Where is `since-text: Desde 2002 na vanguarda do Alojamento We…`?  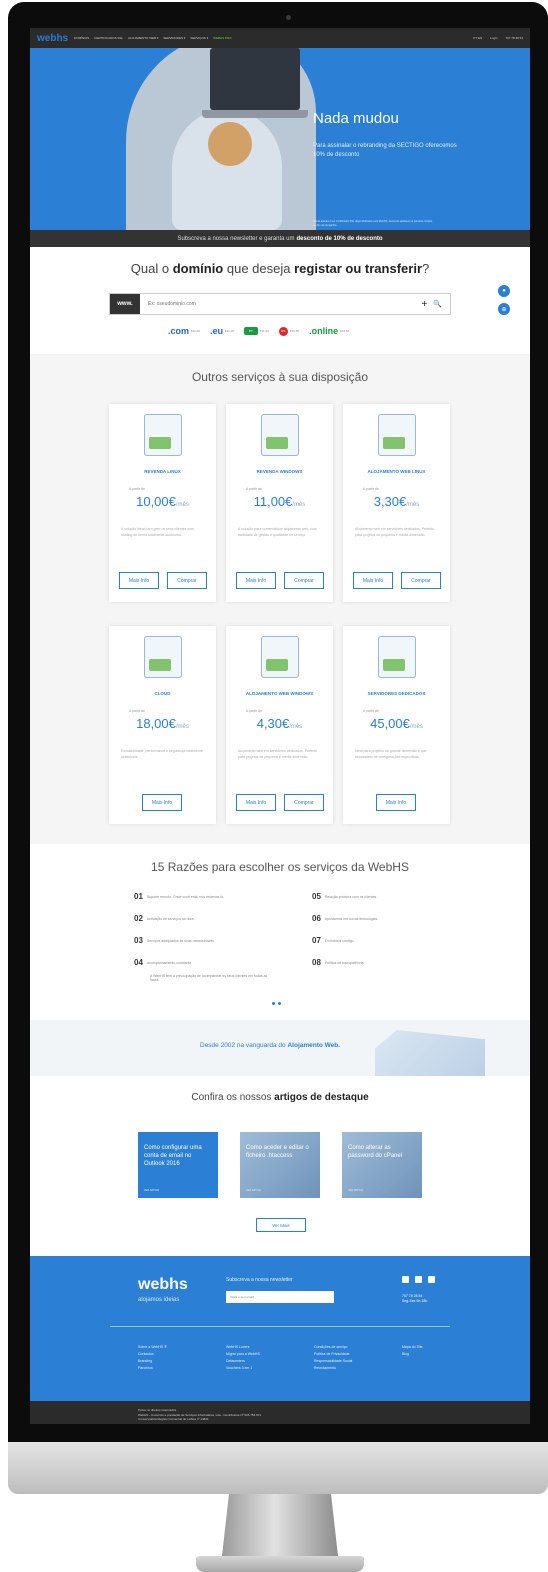 since-text: Desde 2002 na vanguarda do Alojamento We… is located at coordinates (270, 1045).